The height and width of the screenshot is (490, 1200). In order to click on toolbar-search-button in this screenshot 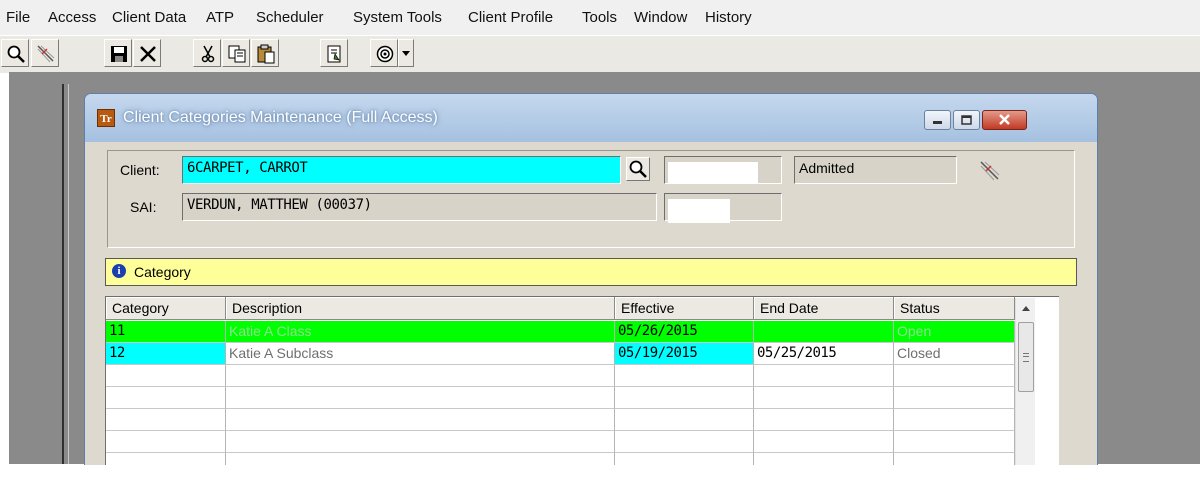, I will do `click(15, 53)`.